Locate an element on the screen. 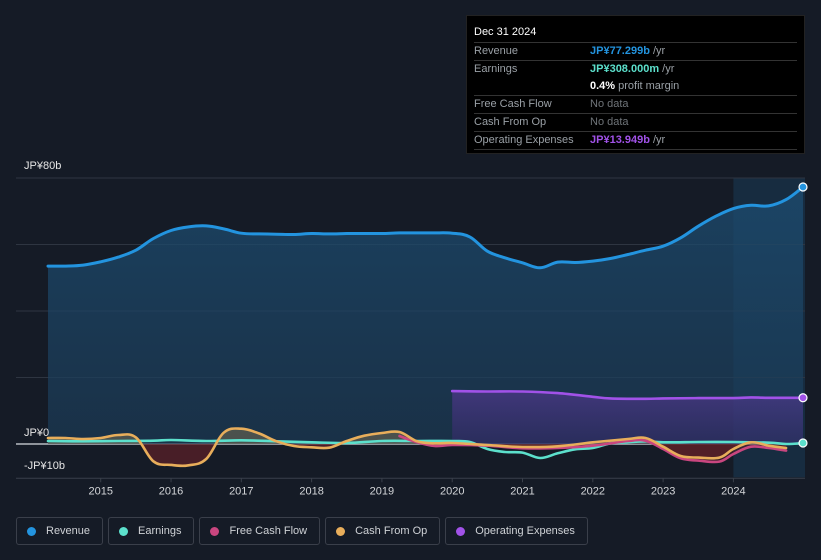 The height and width of the screenshot is (560, 821). y-axis-label-top: JP¥80b is located at coordinates (43, 166).